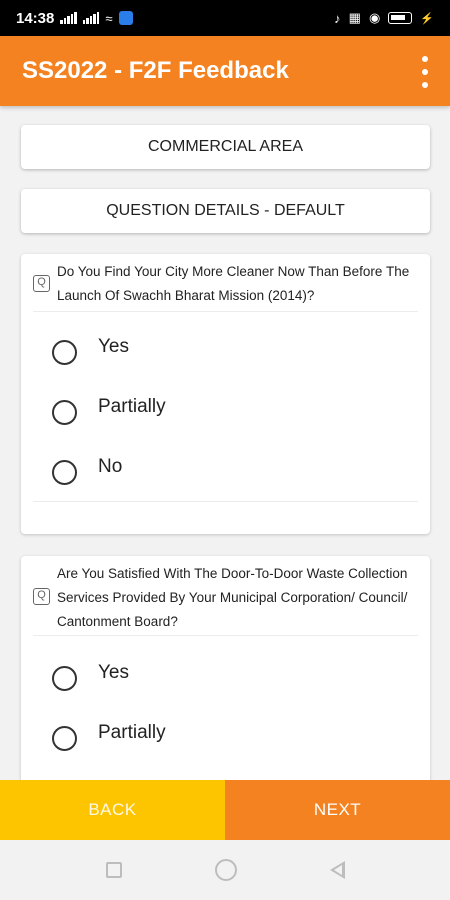 This screenshot has width=450, height=900. What do you see at coordinates (110, 466) in the screenshot?
I see `option-label: No` at bounding box center [110, 466].